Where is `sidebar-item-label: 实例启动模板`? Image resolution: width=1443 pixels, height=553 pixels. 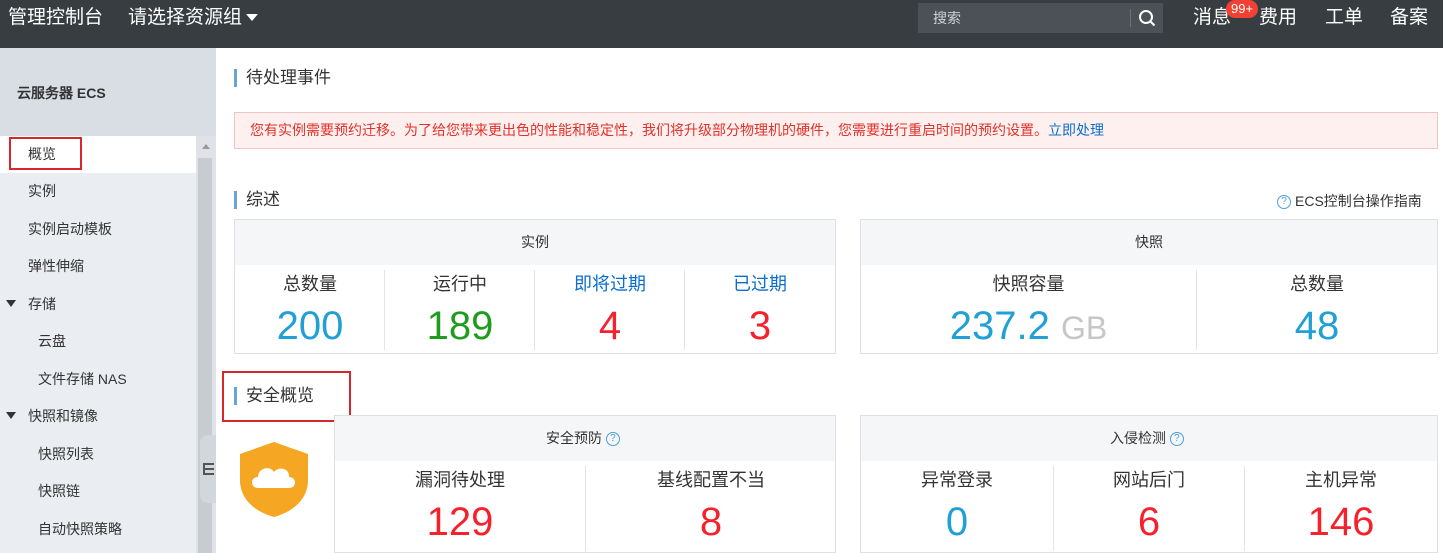 sidebar-item-label: 实例启动模板 is located at coordinates (70, 229).